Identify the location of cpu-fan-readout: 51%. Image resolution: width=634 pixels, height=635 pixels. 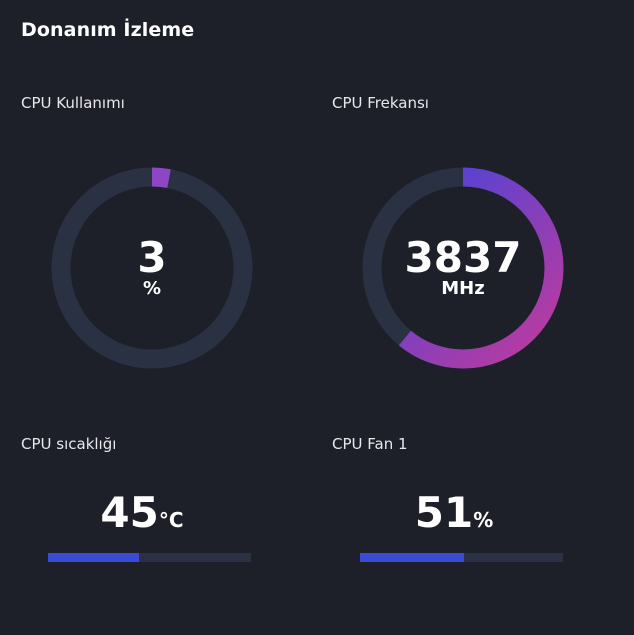
(454, 512).